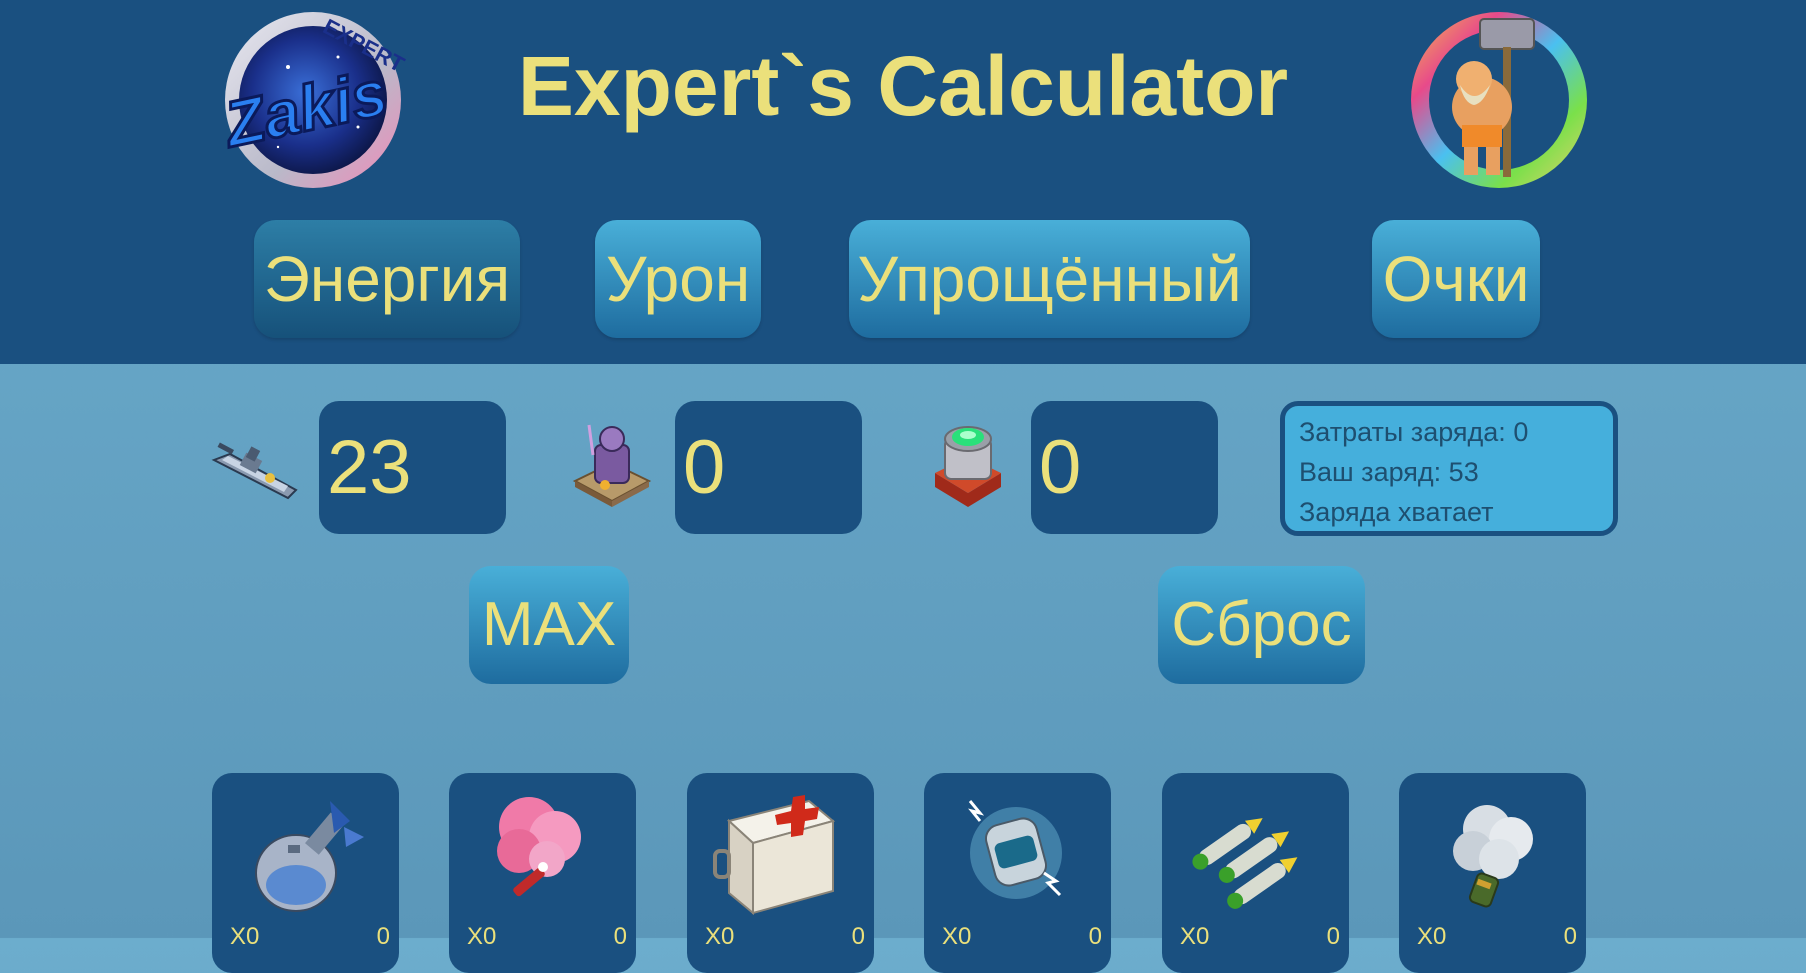  What do you see at coordinates (1414, 432) in the screenshot?
I see `charge-cost-text: Затраты заряда: 0` at bounding box center [1414, 432].